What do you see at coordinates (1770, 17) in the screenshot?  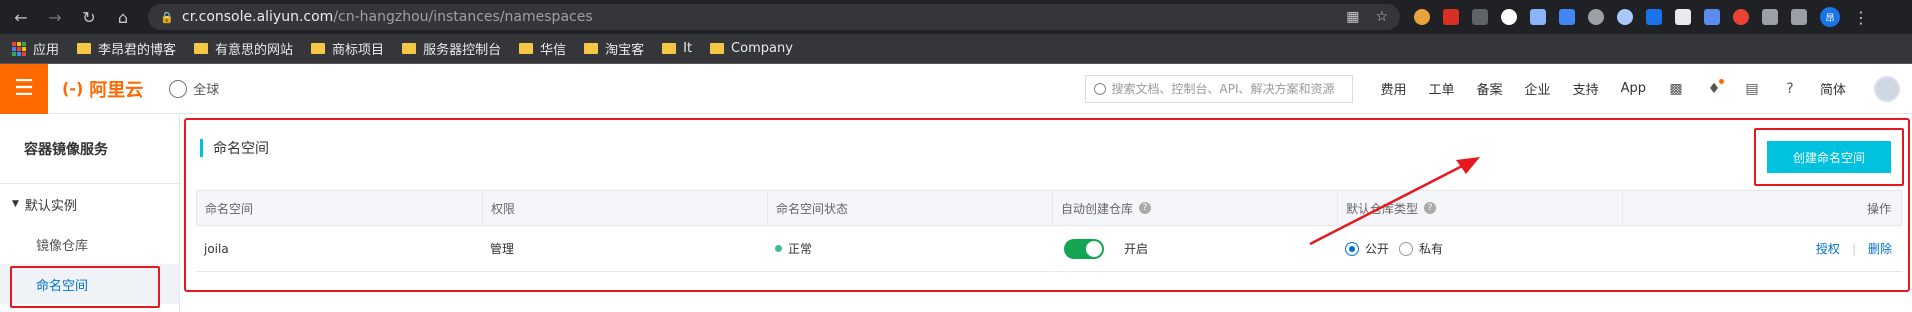 I see `puzzle-icon` at bounding box center [1770, 17].